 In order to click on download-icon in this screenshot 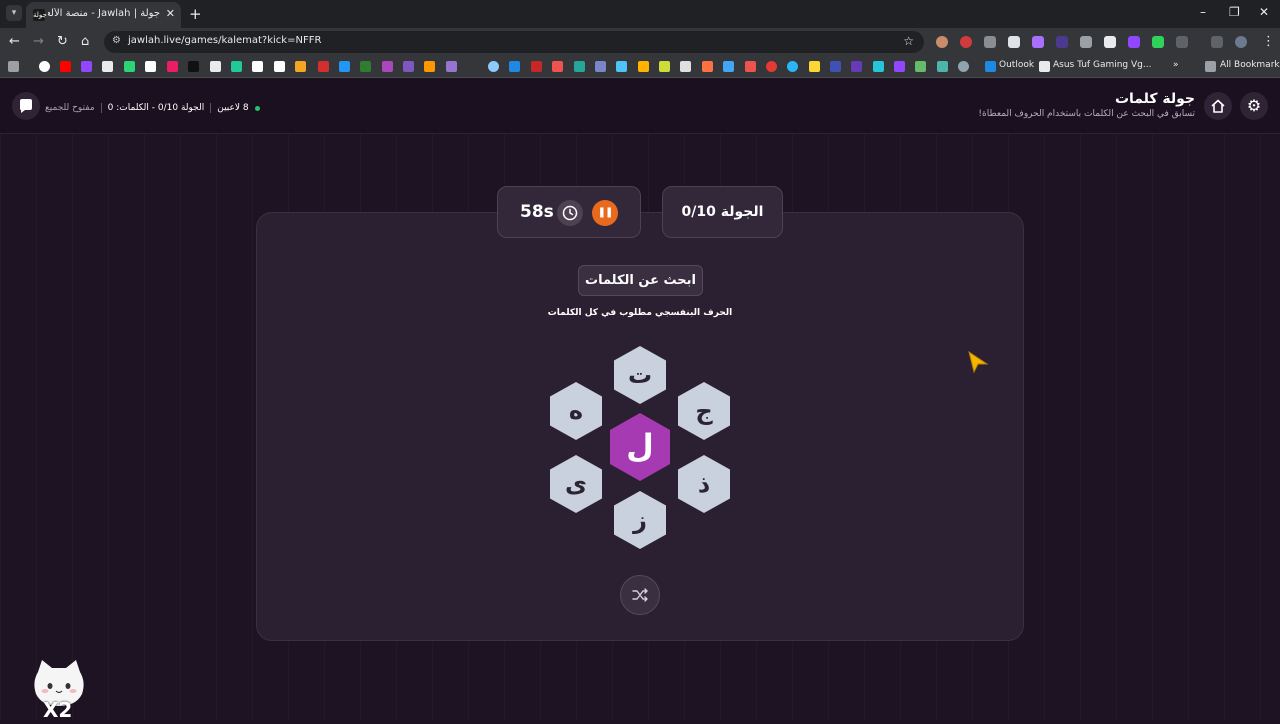, I will do `click(1217, 42)`.